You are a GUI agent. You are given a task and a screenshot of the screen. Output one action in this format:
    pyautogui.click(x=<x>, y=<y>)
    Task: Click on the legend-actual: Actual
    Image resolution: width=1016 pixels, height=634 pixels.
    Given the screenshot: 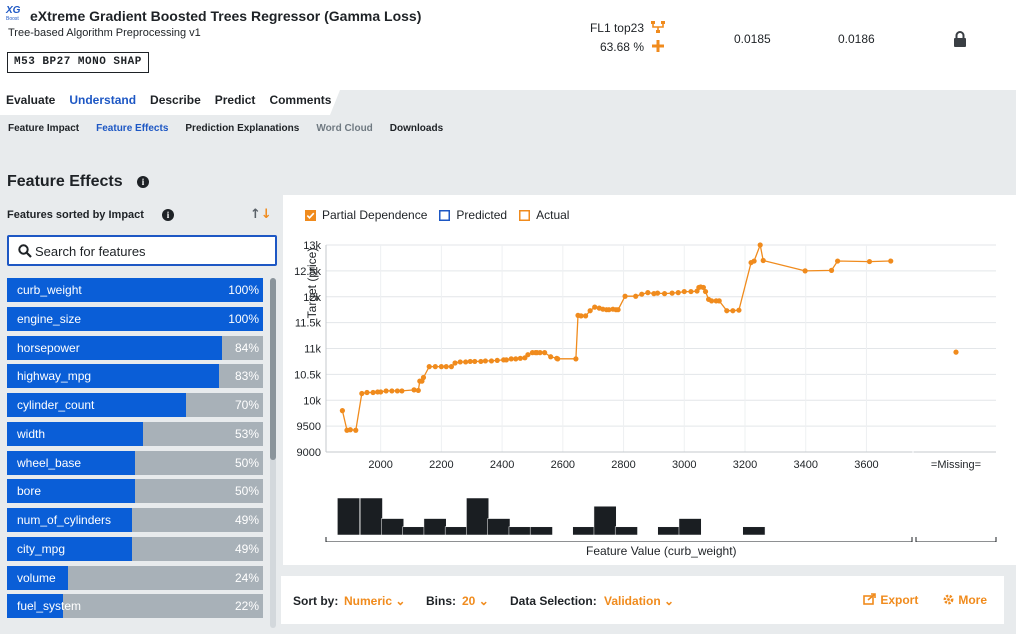 What is the action you would take?
    pyautogui.click(x=544, y=215)
    